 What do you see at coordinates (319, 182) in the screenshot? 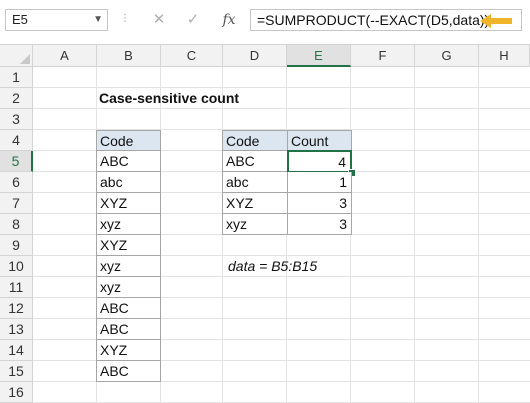
I see `count-cell: 1` at bounding box center [319, 182].